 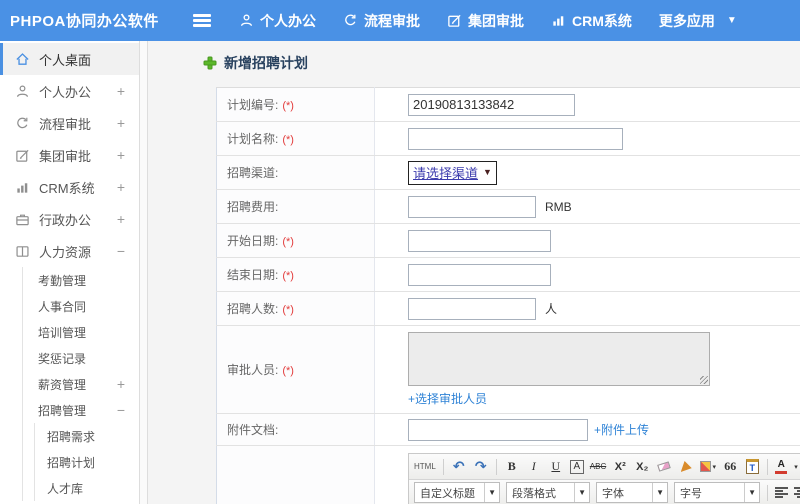 What do you see at coordinates (487, 172) in the screenshot?
I see `select-arrow-icon: ▼` at bounding box center [487, 172].